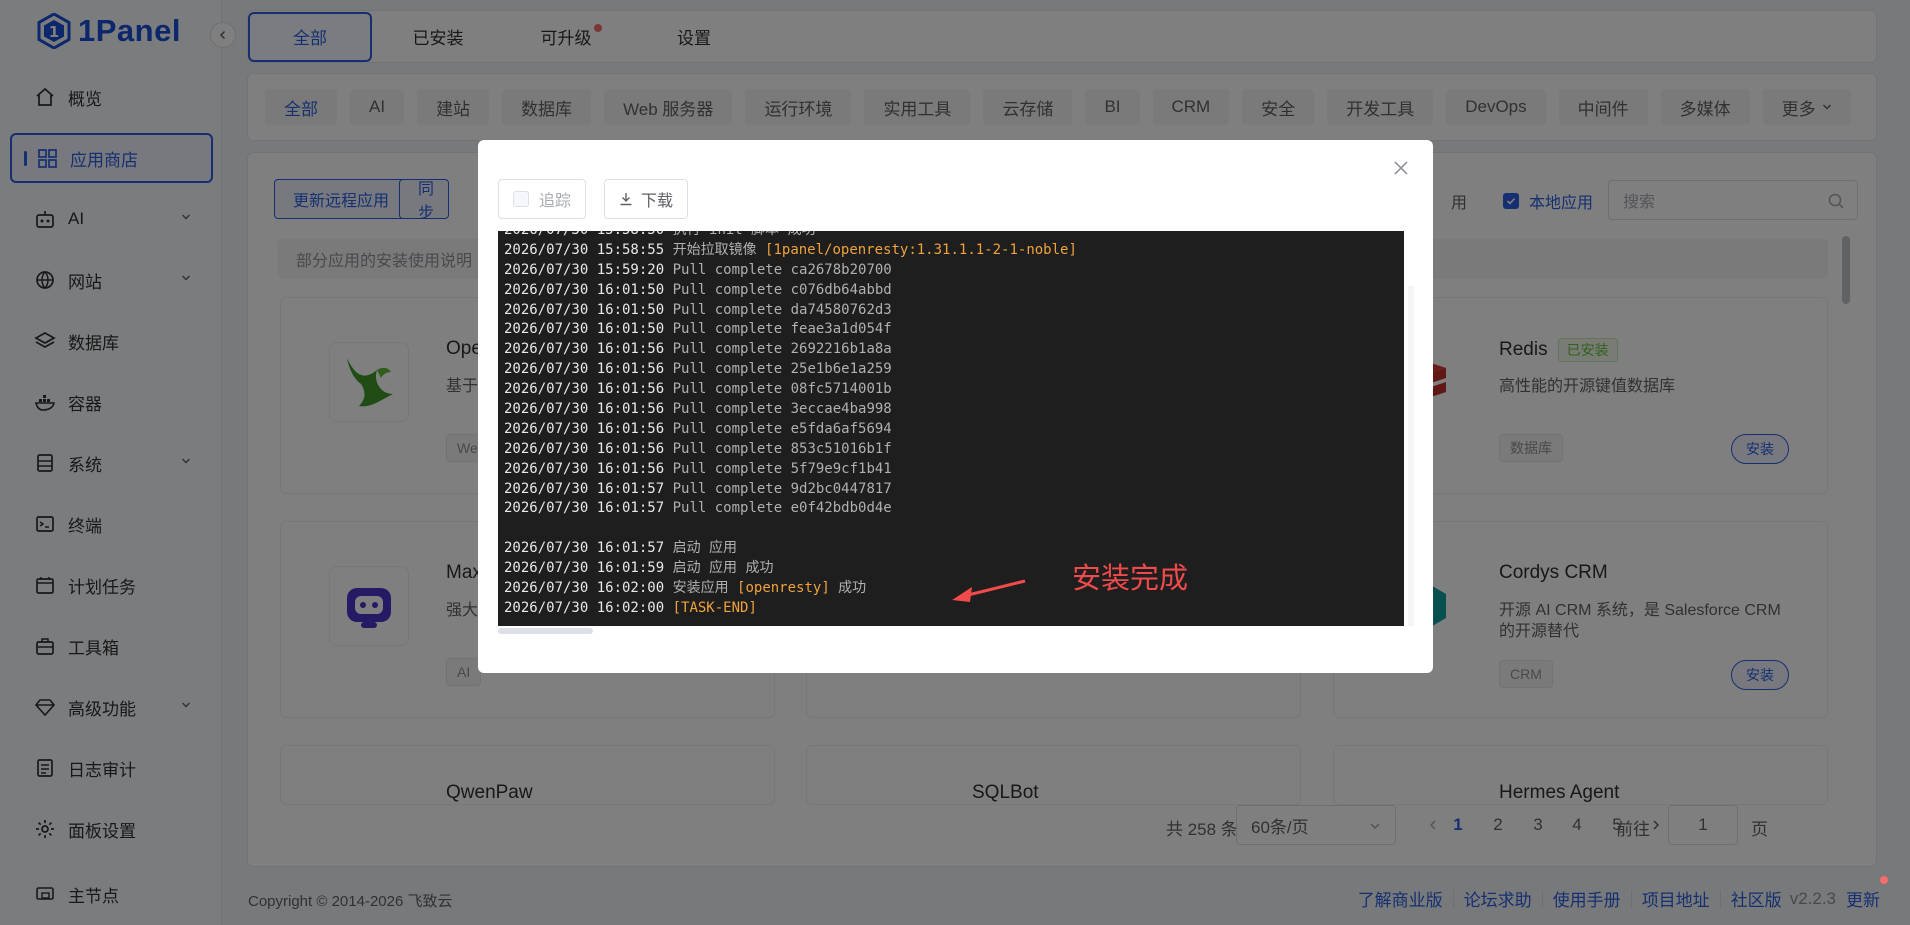 This screenshot has height=925, width=1910. Describe the element at coordinates (782, 289) in the screenshot. I see `log-message: Pull complete c076db64abbd` at that location.